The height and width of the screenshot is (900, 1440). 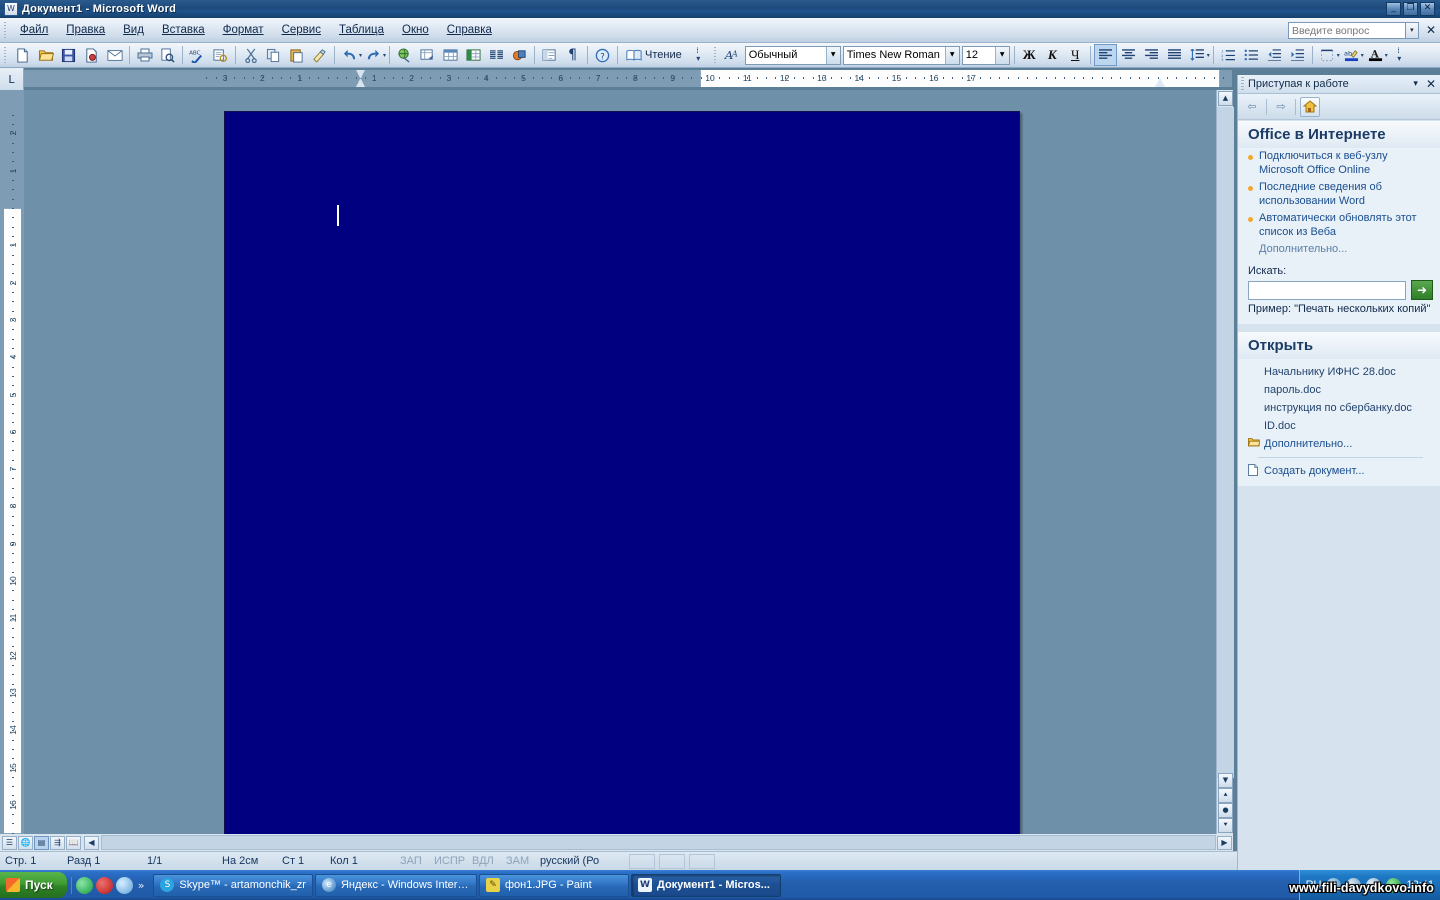 What do you see at coordinates (133, 30) in the screenshot?
I see `menu-view: Вид` at bounding box center [133, 30].